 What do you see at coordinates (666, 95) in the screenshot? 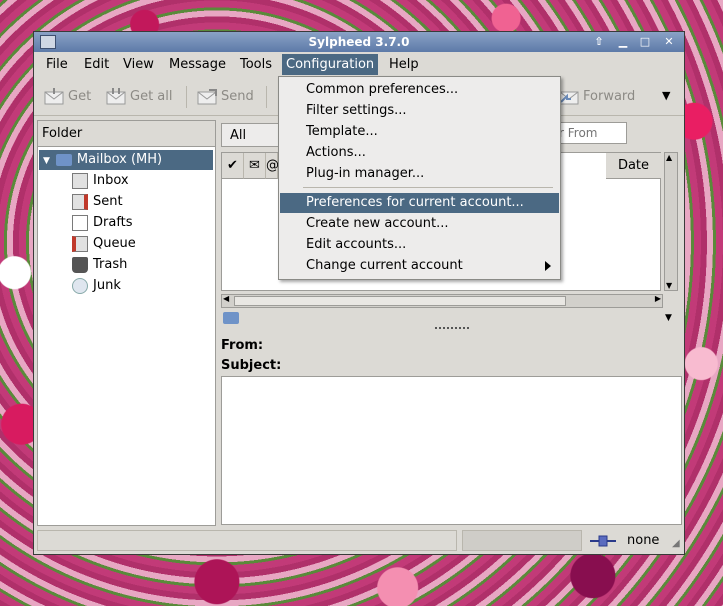
I see `toolbar-overflow-icon: ▼` at bounding box center [666, 95].